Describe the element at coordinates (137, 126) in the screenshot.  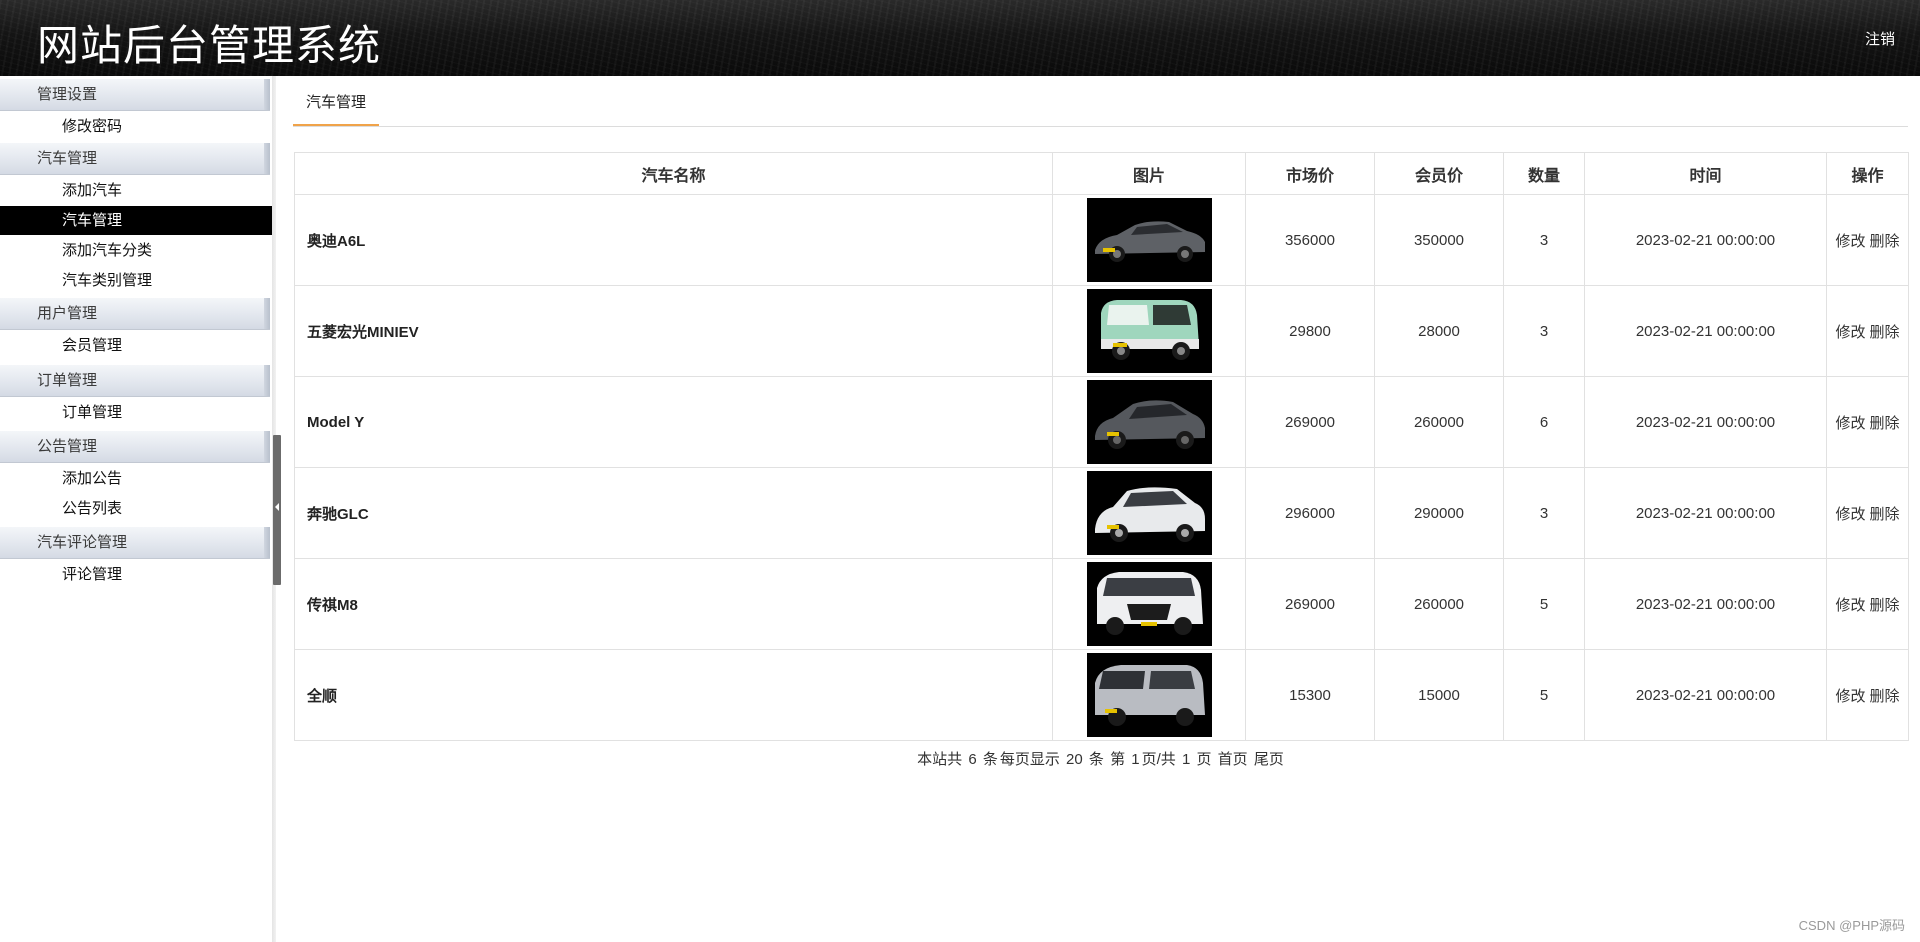
I see `sidebar-item-change-password: 修改密码` at that location.